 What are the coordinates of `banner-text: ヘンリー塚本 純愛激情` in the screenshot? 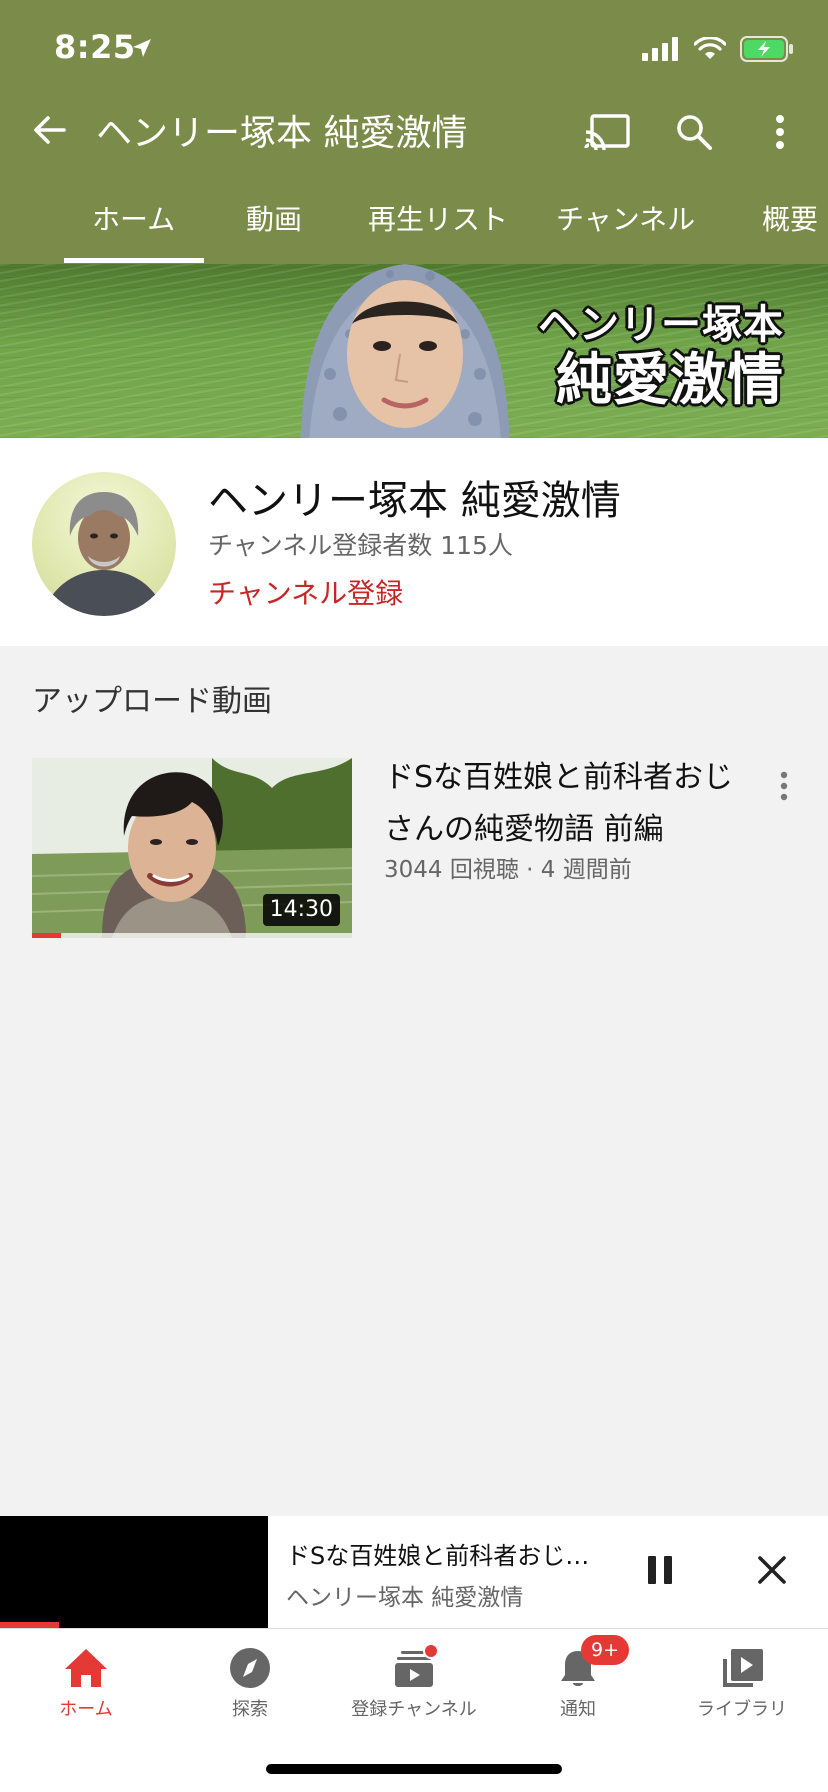 It's located at (661, 358).